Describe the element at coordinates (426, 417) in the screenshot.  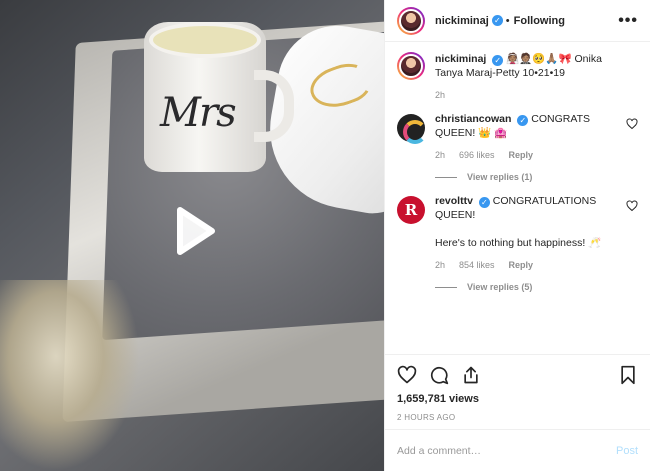
I see `post-timestamp: 2 HOURS AGO` at that location.